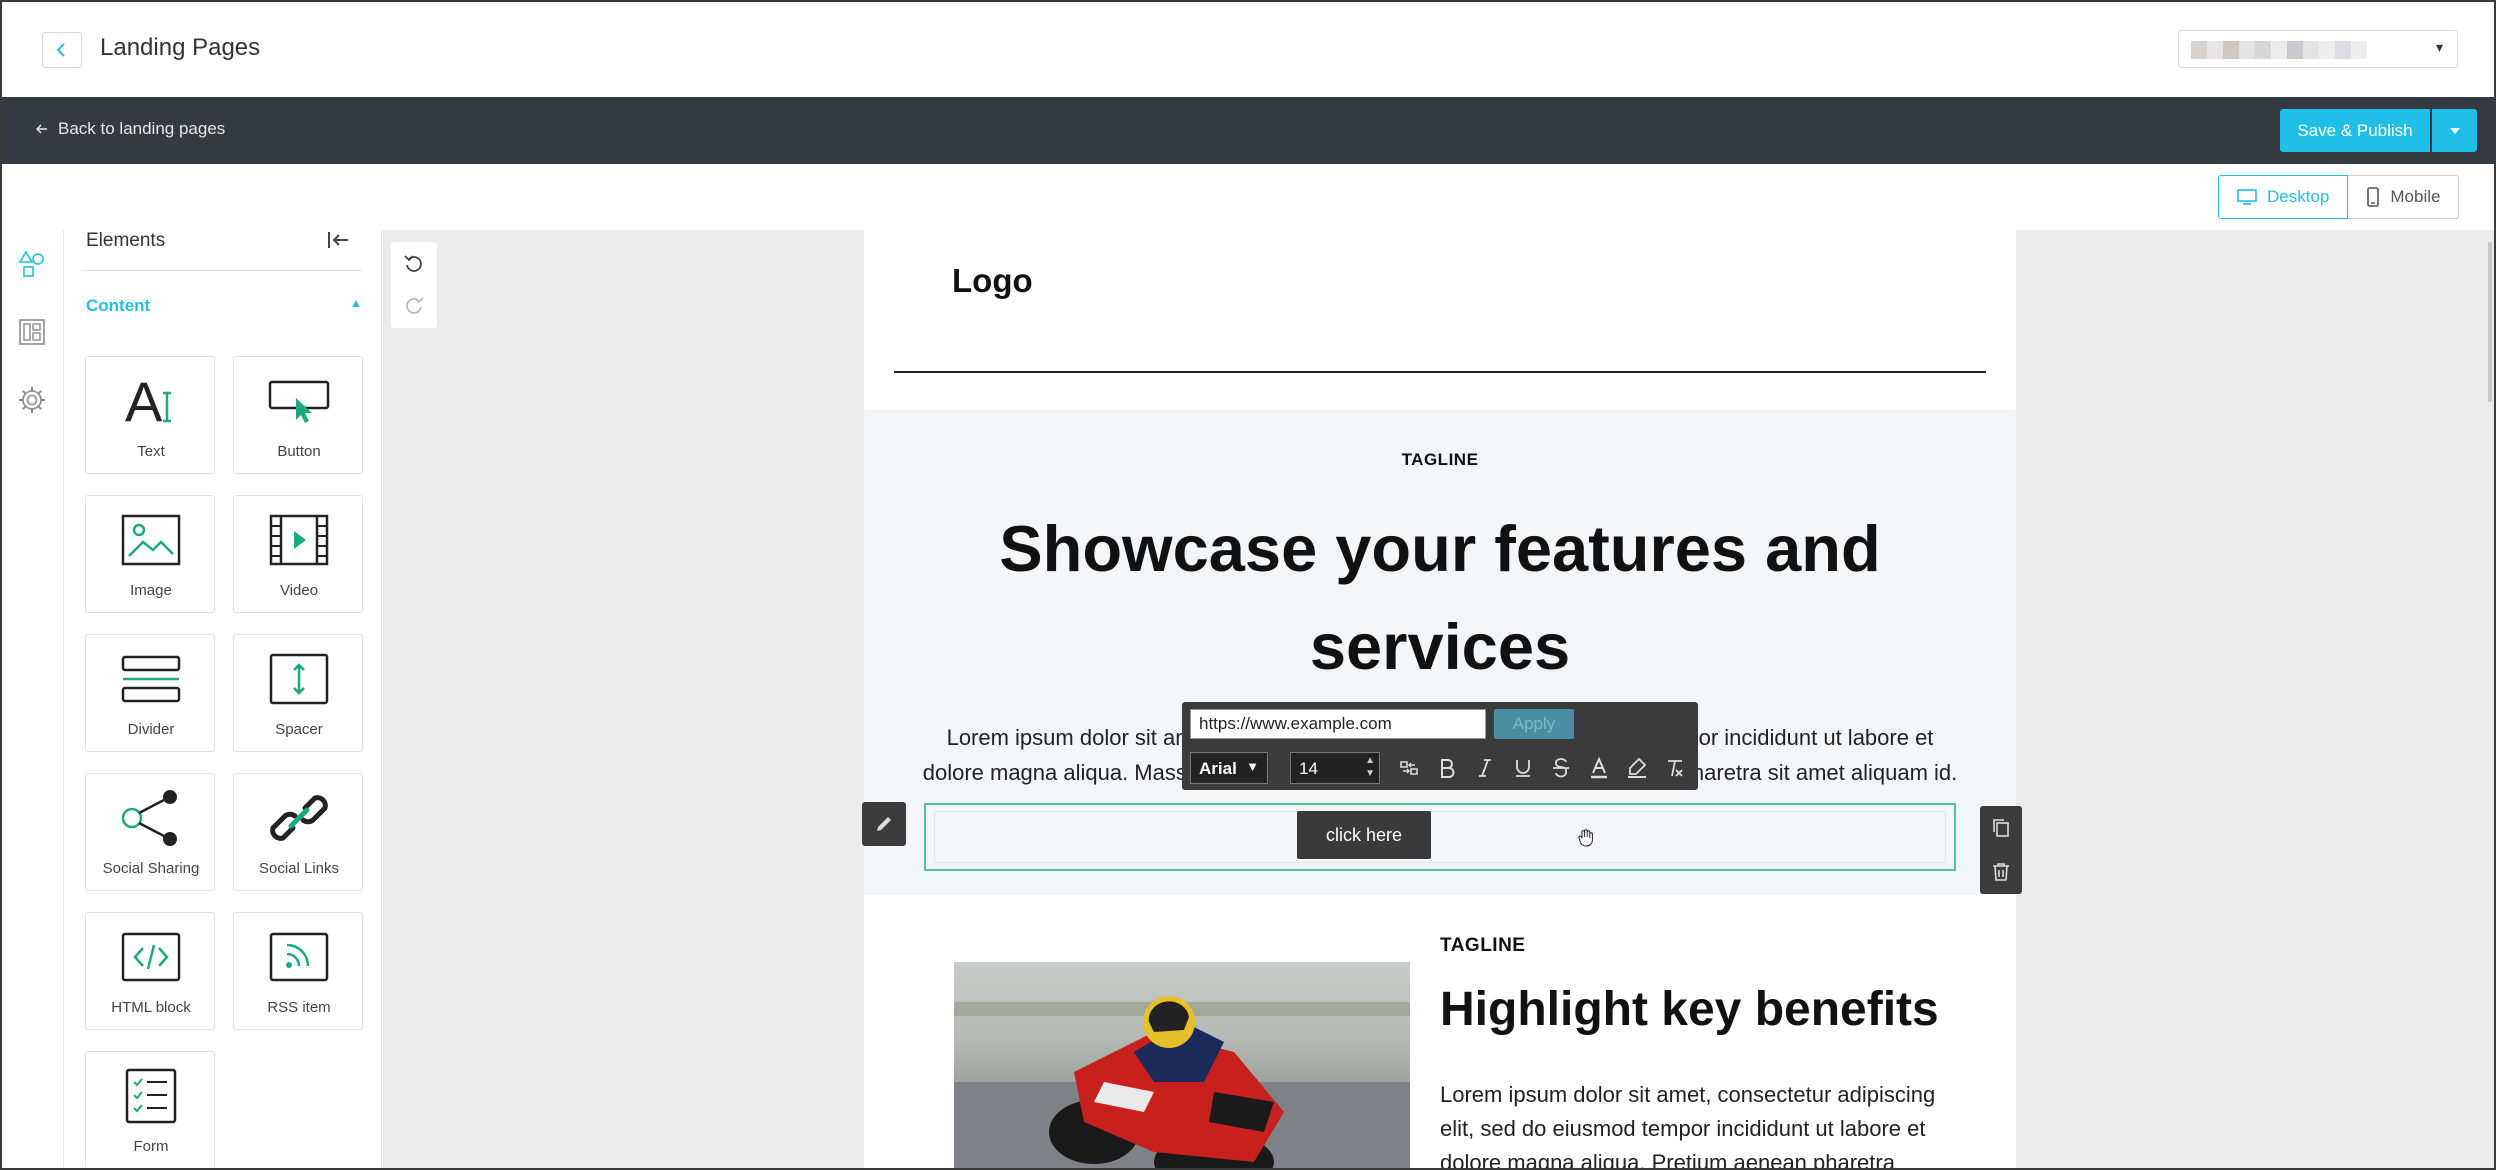  I want to click on chevron-down-icon: ▾, so click(2439, 47).